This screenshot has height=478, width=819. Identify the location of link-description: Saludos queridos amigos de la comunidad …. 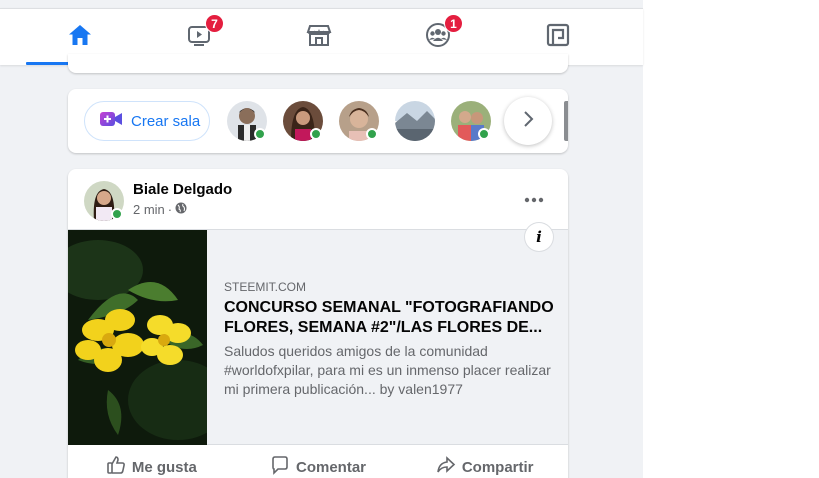
(387, 370).